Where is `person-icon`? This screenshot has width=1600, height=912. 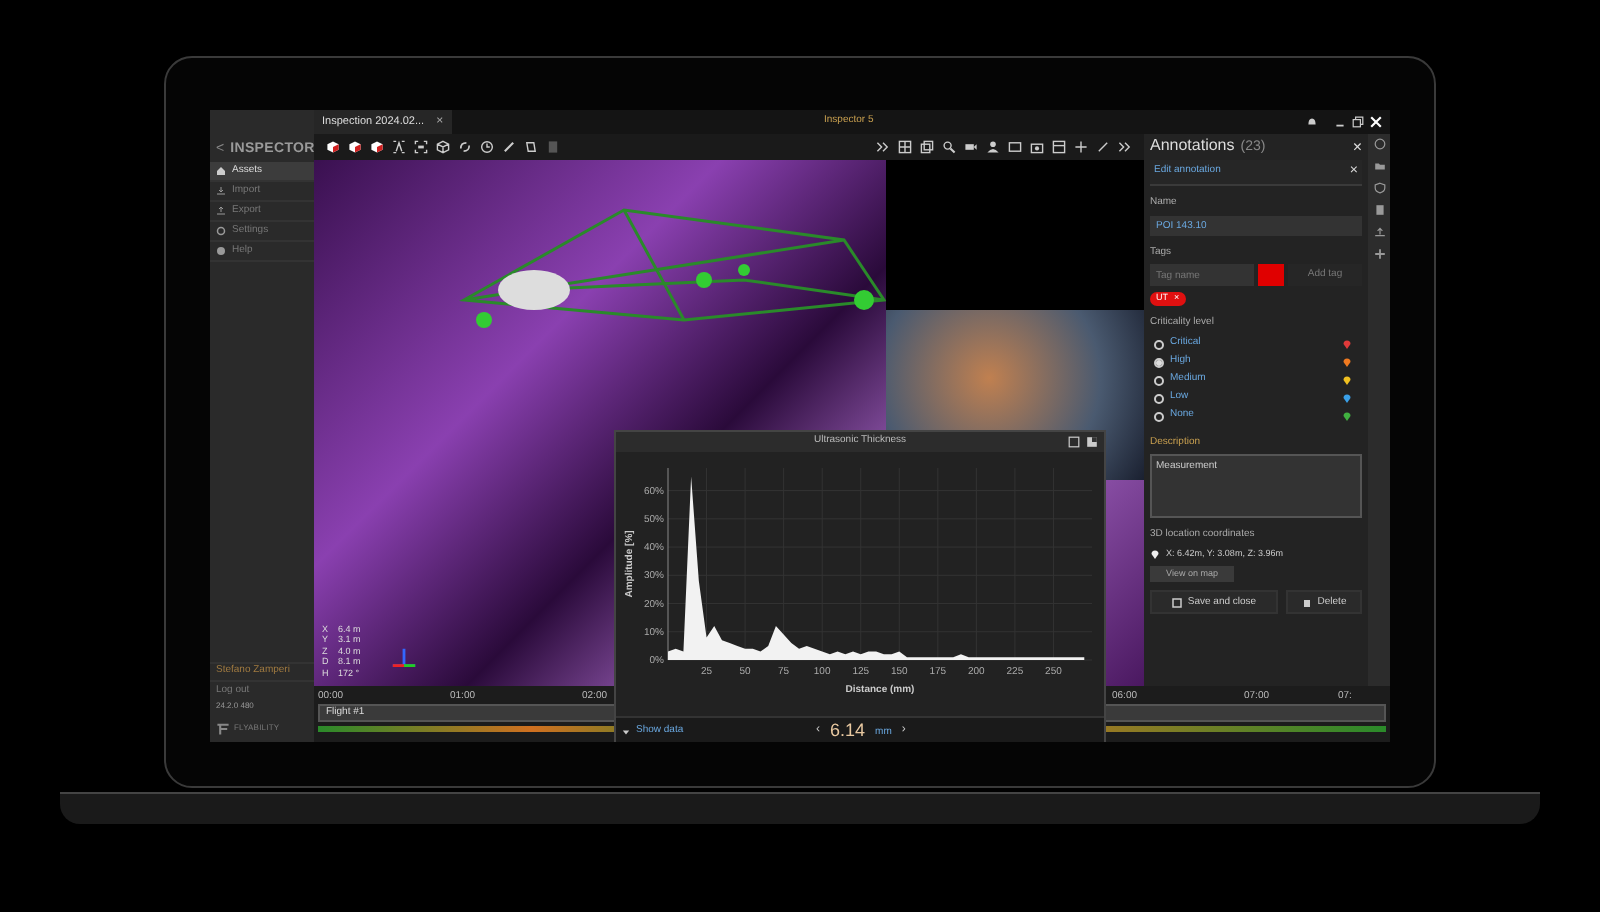
person-icon is located at coordinates (993, 147).